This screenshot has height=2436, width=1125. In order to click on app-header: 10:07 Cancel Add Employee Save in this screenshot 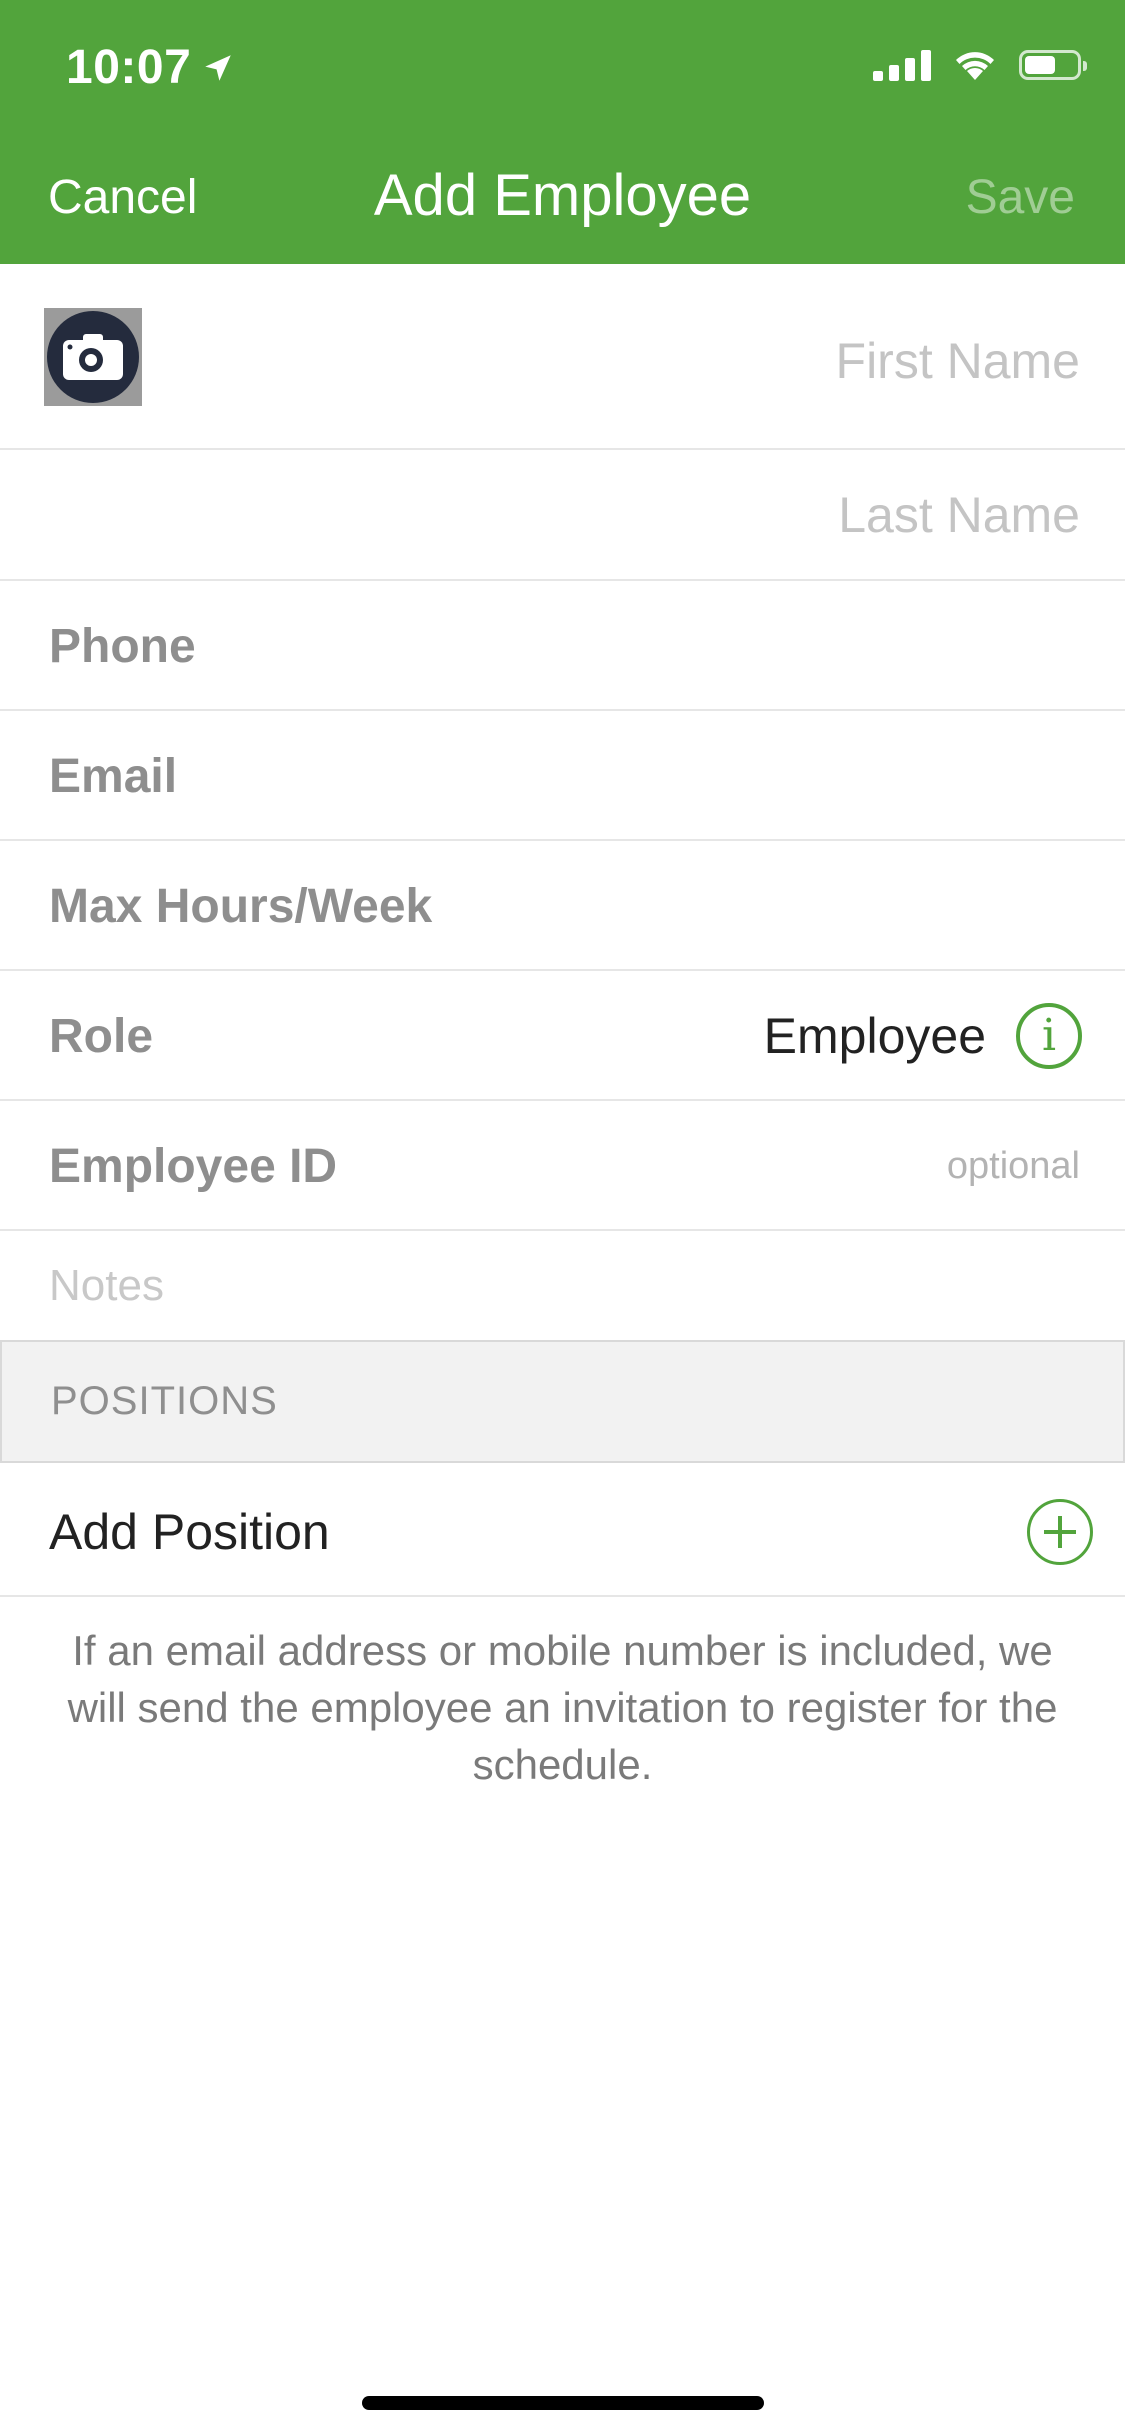, I will do `click(562, 132)`.